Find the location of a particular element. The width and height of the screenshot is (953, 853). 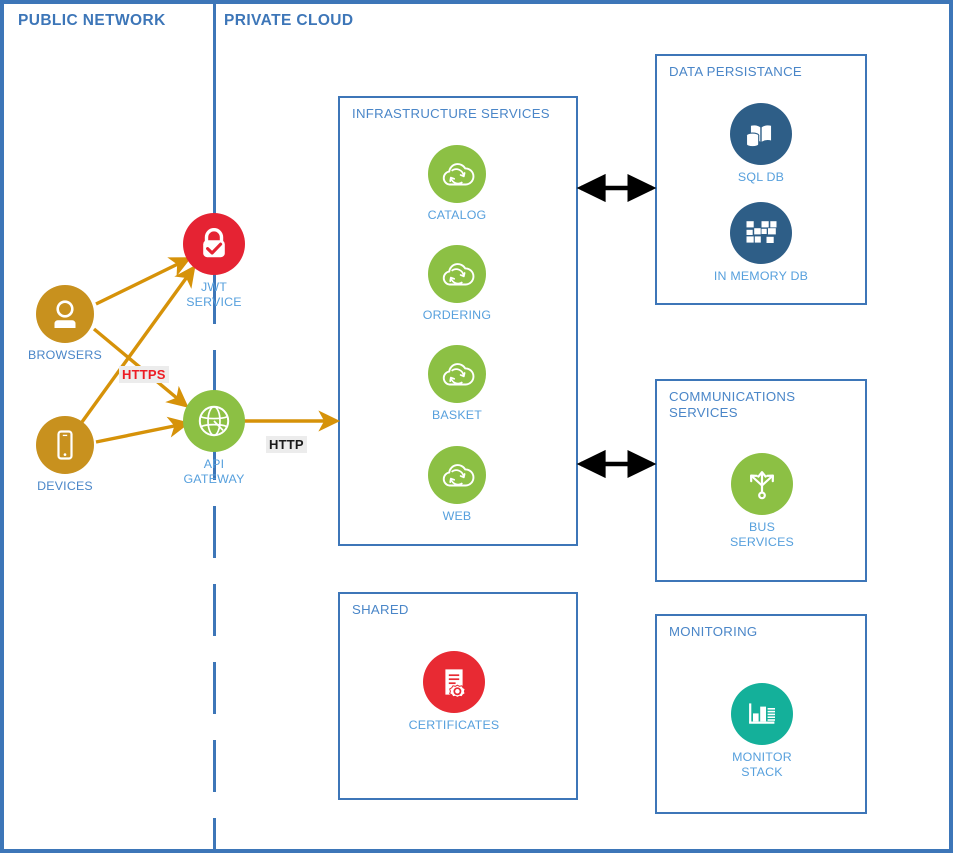

group-label-monitoring: MONITORING is located at coordinates (713, 631).